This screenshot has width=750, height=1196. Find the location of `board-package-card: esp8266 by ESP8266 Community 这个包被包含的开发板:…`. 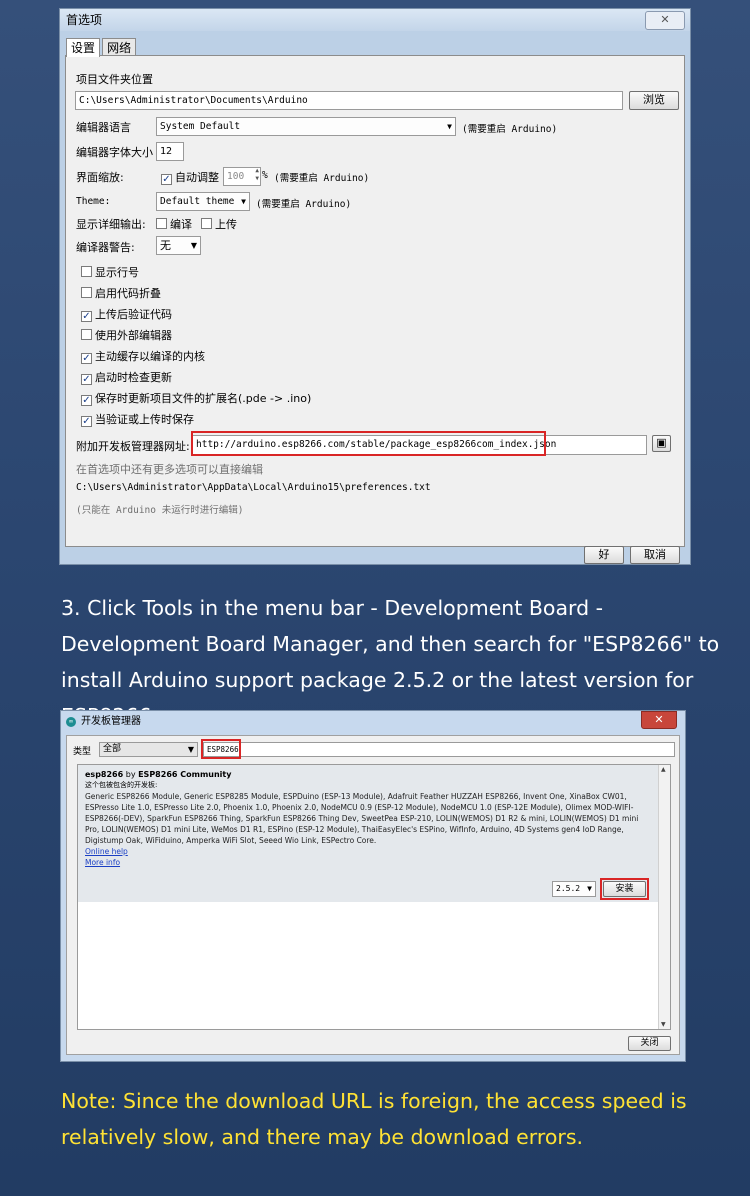

board-package-card: esp8266 by ESP8266 Community 这个包被包含的开发板:… is located at coordinates (369, 833).